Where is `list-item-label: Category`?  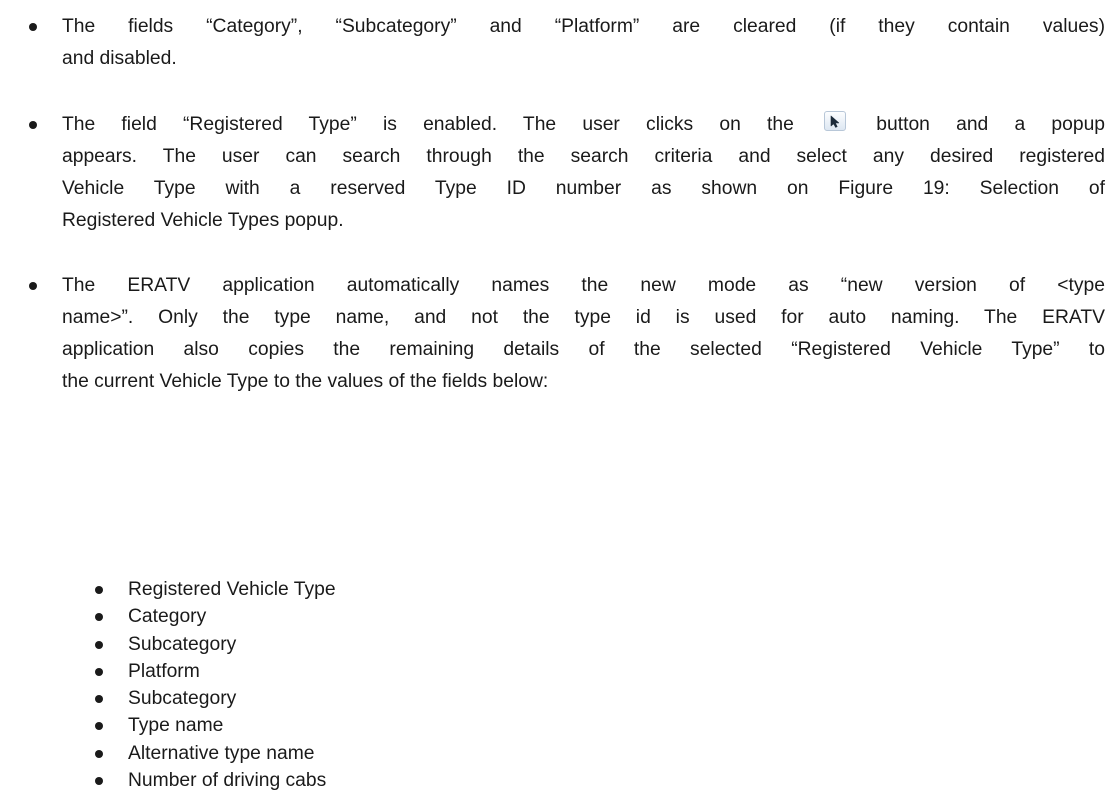
list-item-label: Category is located at coordinates (167, 617).